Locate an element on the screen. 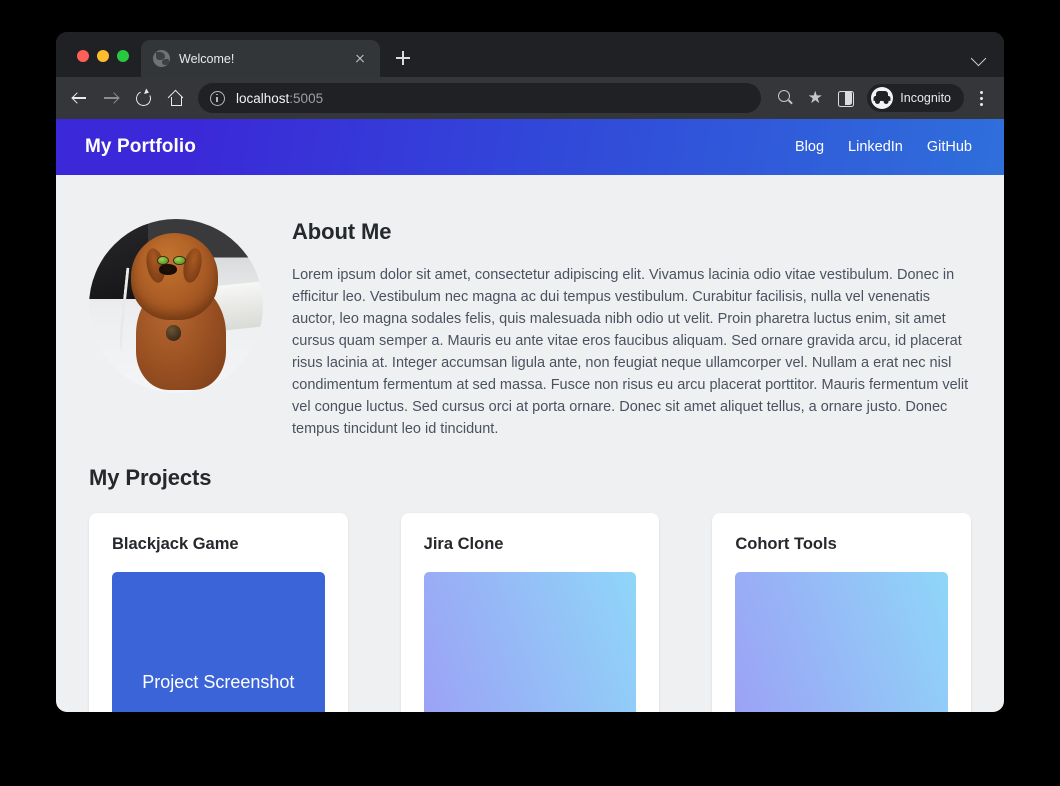 This screenshot has width=1060, height=786. project-card: Blackjack Game Project Screenshot is located at coordinates (218, 612).